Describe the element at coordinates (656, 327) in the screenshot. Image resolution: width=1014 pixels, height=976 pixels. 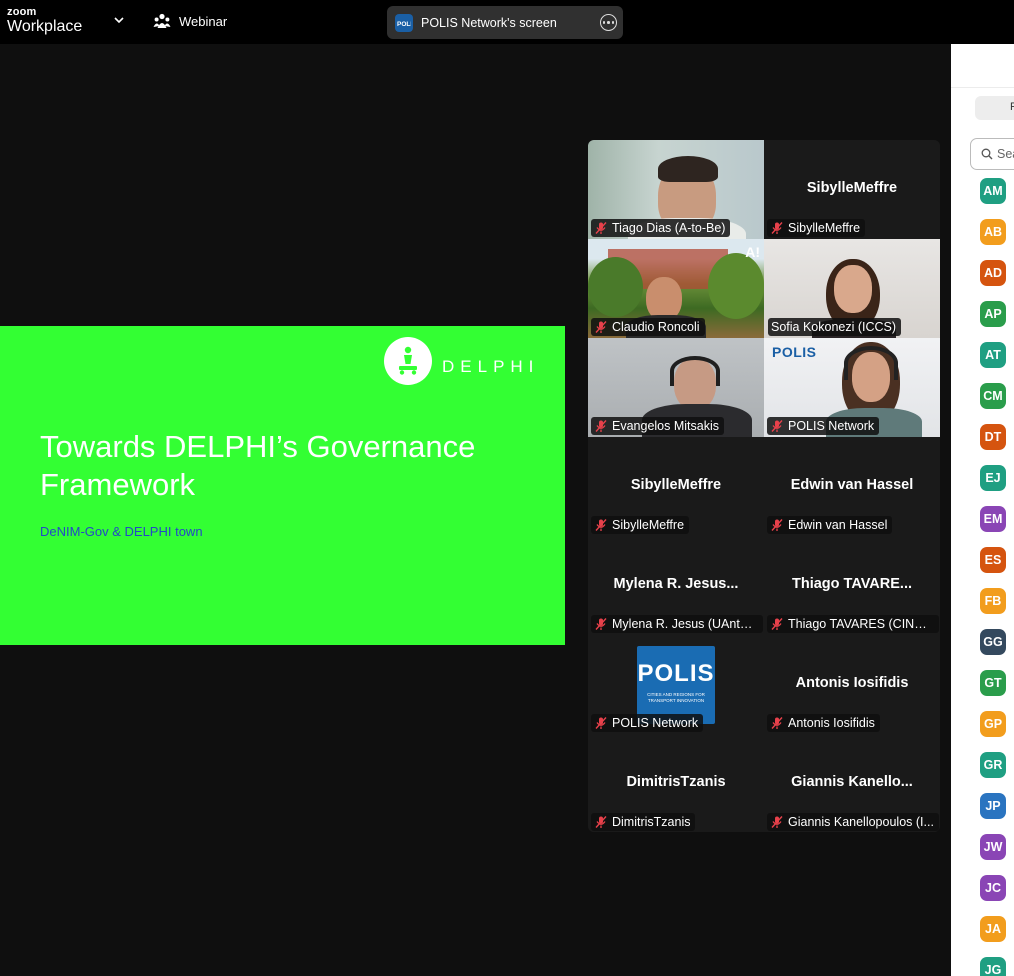
I see `participant-name: Claudio Roncoli` at that location.